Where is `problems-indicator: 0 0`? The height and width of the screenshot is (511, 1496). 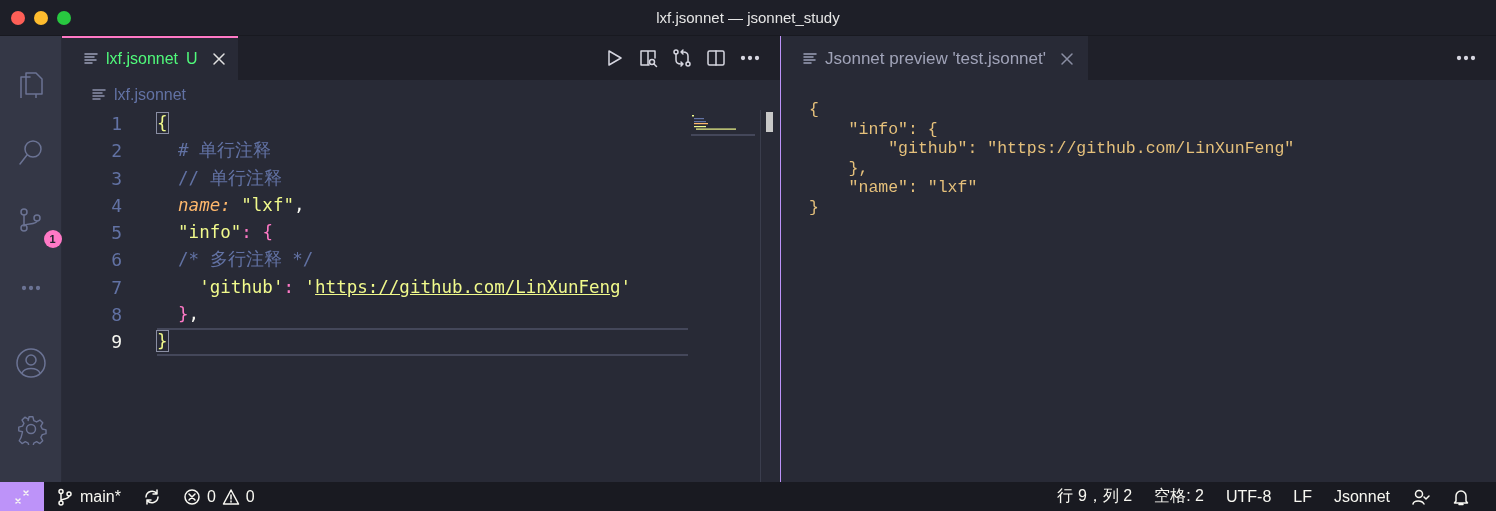
problems-indicator: 0 0 is located at coordinates (218, 496).